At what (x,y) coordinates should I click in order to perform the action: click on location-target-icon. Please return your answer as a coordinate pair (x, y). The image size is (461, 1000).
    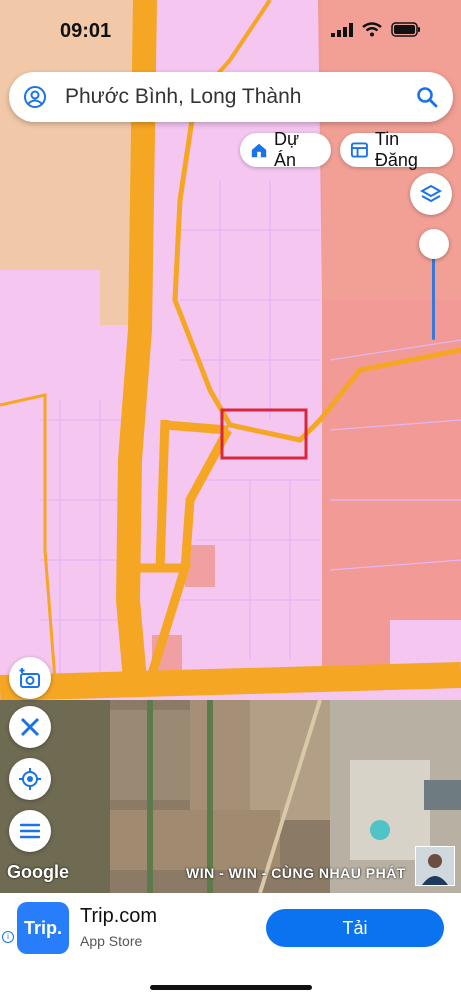
    Looking at the image, I should click on (30, 779).